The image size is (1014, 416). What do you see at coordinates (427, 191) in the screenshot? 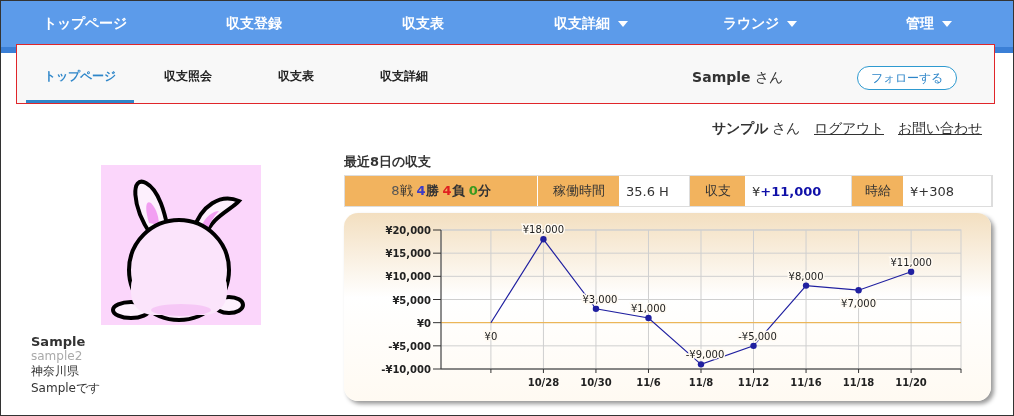
I see `record-text: 4勝` at bounding box center [427, 191].